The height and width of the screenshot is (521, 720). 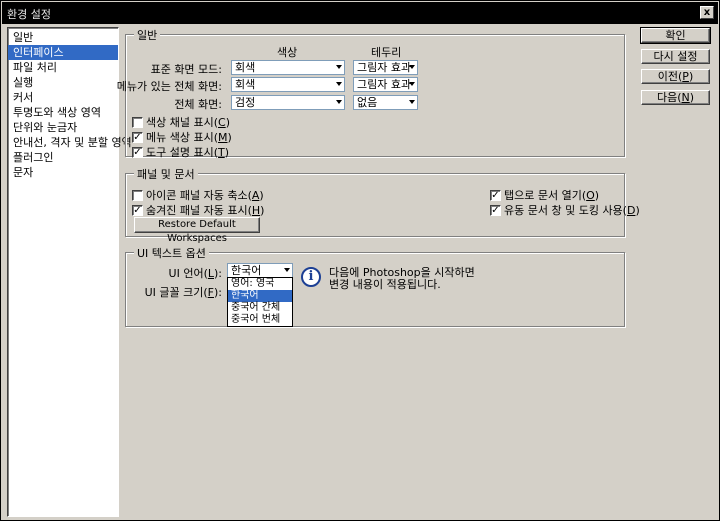 I want to click on border-column-header: 테두리, so click(x=386, y=52).